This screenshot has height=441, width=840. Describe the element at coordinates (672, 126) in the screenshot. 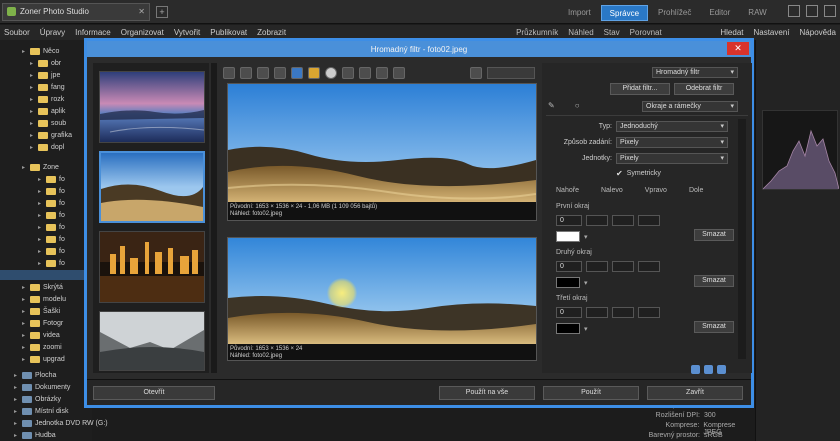

I see `type-dropdown: Jednoduchý` at that location.